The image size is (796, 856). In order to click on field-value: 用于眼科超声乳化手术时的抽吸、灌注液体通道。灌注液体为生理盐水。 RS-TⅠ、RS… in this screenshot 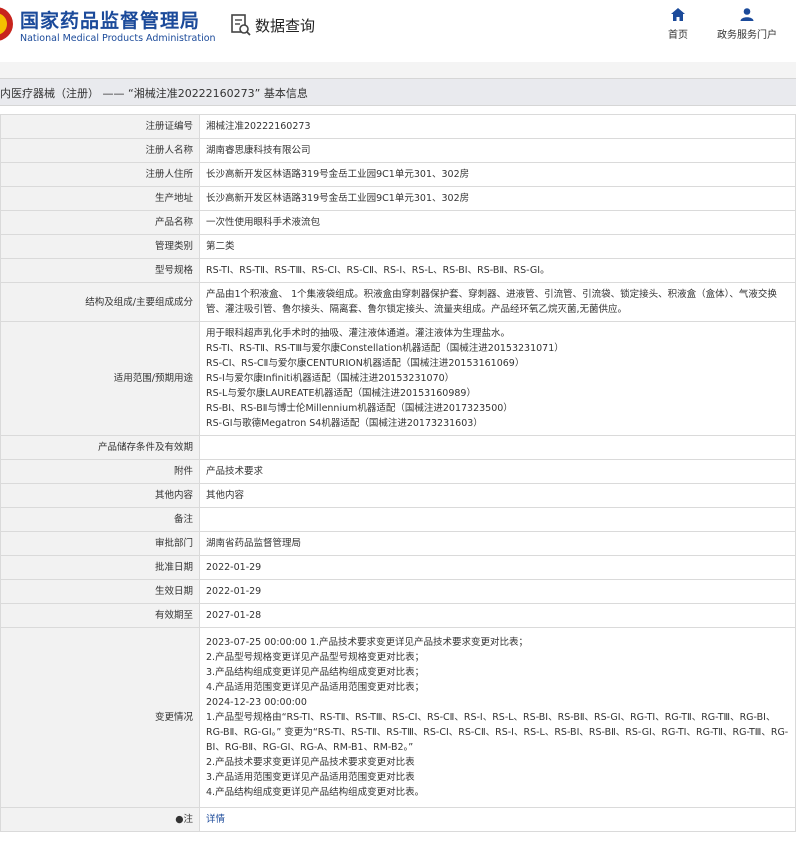, I will do `click(497, 378)`.